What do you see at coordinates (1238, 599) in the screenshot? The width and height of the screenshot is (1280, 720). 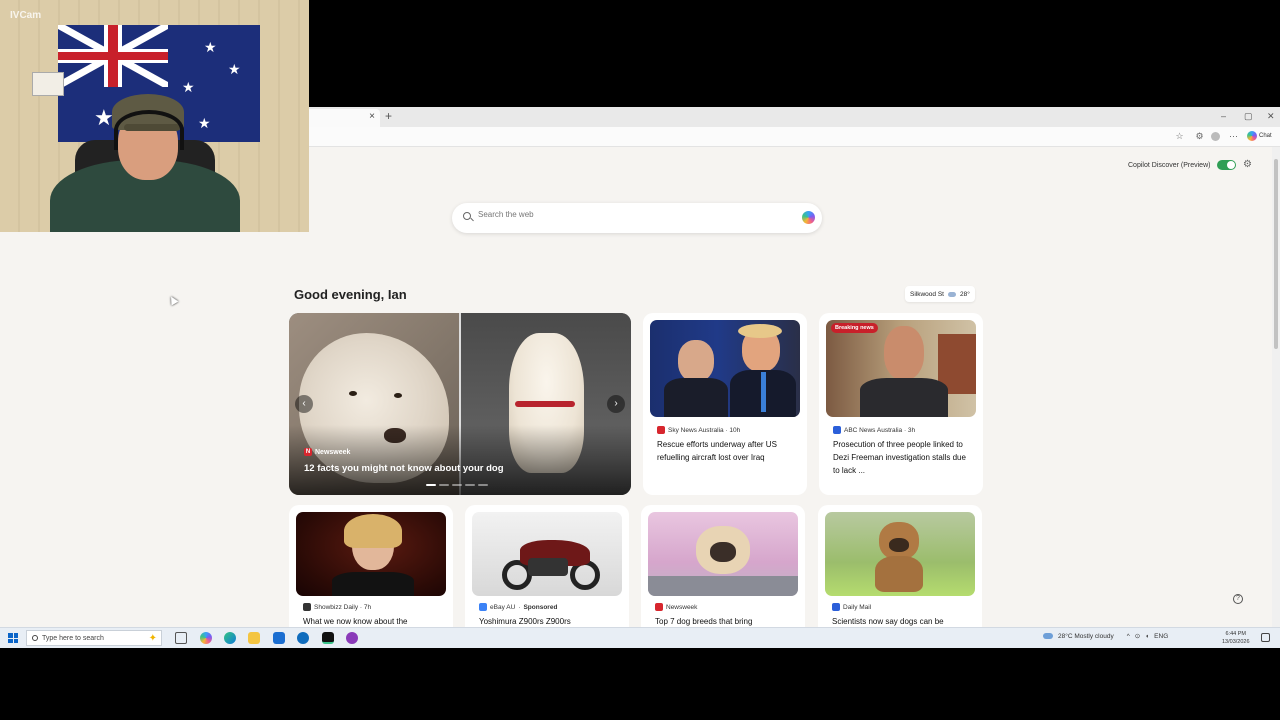 I see `help-icon: ?` at bounding box center [1238, 599].